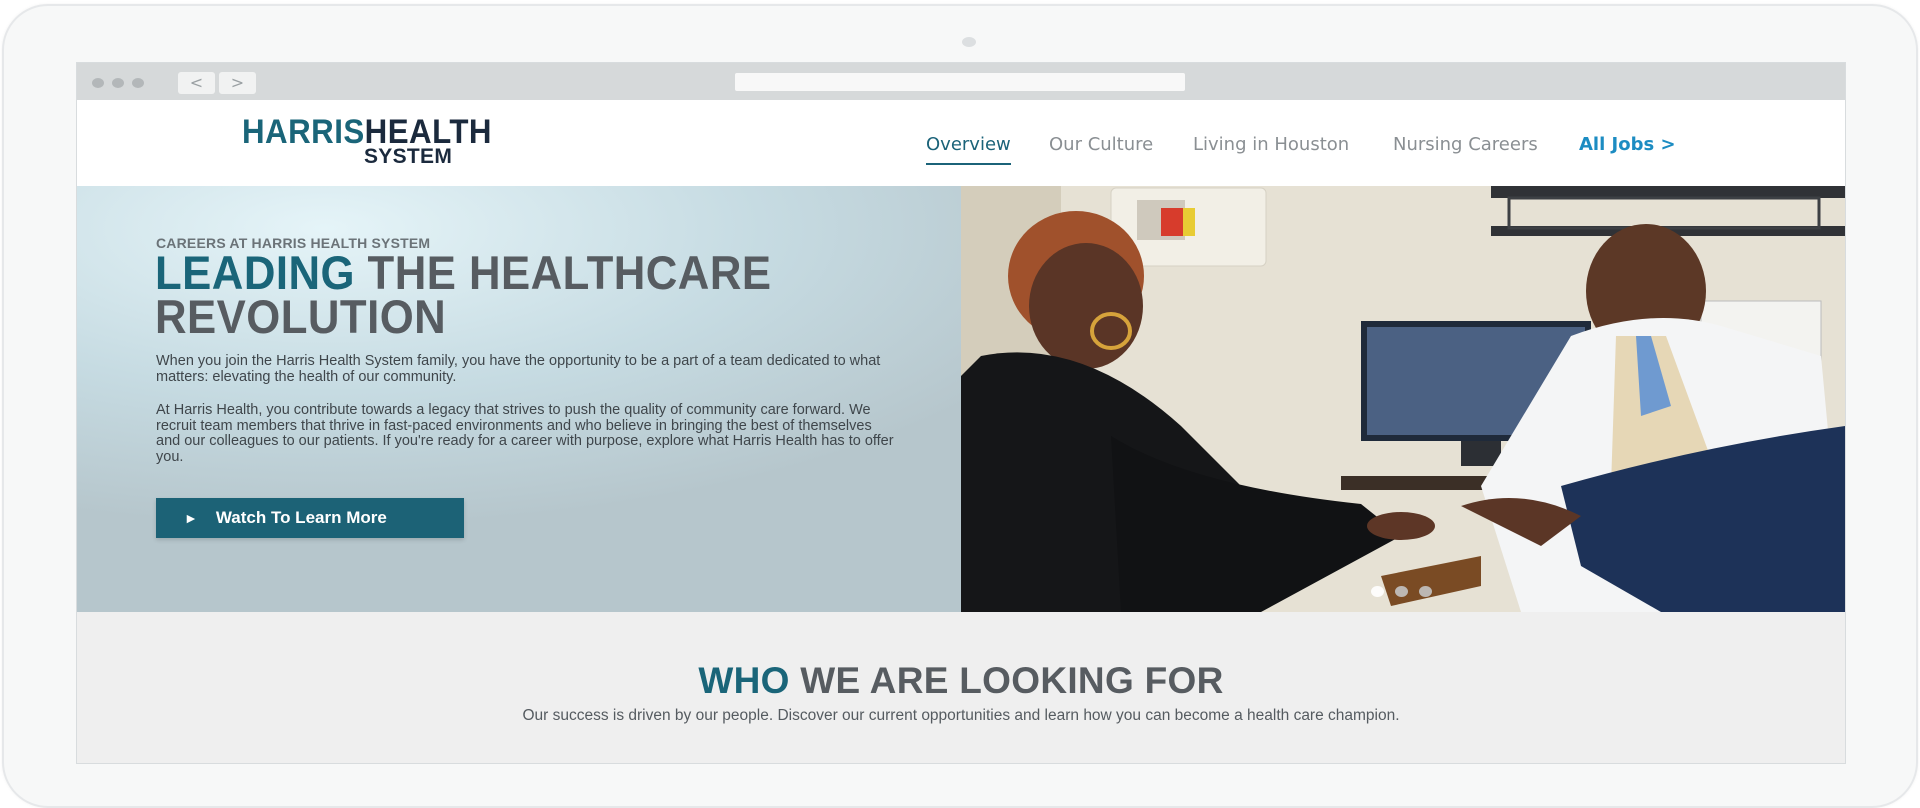 The height and width of the screenshot is (808, 1920). I want to click on watch-video-label: Watch To Learn More, so click(301, 517).